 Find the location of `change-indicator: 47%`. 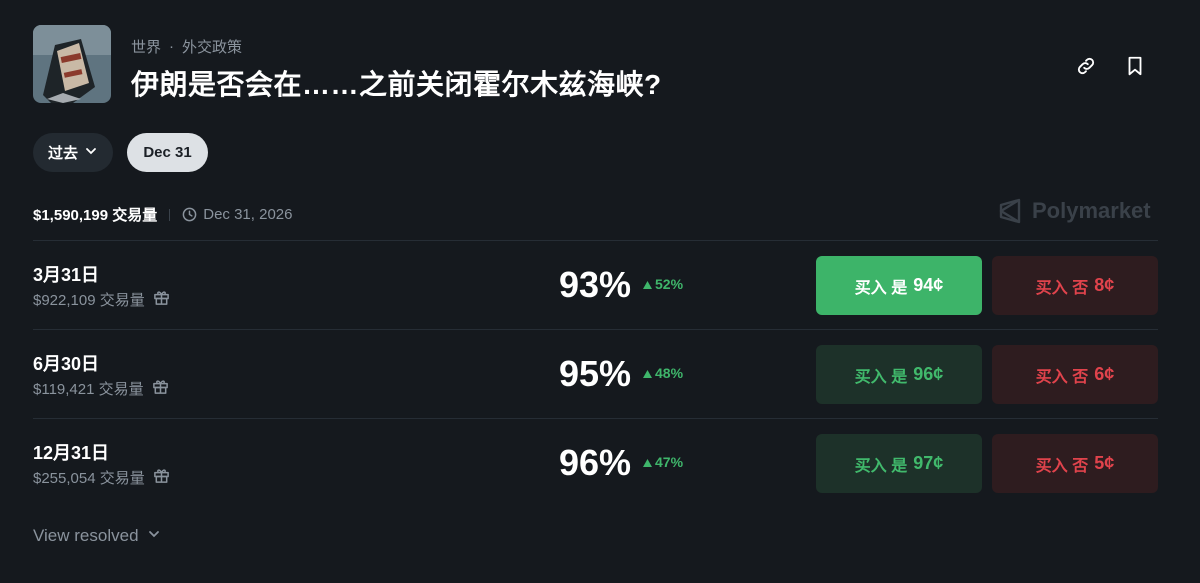

change-indicator: 47% is located at coordinates (663, 462).